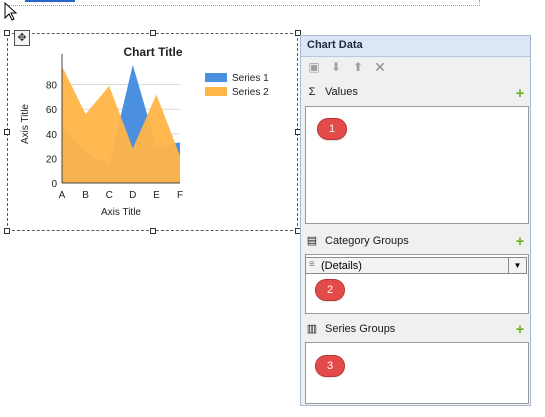  Describe the element at coordinates (417, 373) in the screenshot. I see `series-groups-drop-area: 3` at that location.